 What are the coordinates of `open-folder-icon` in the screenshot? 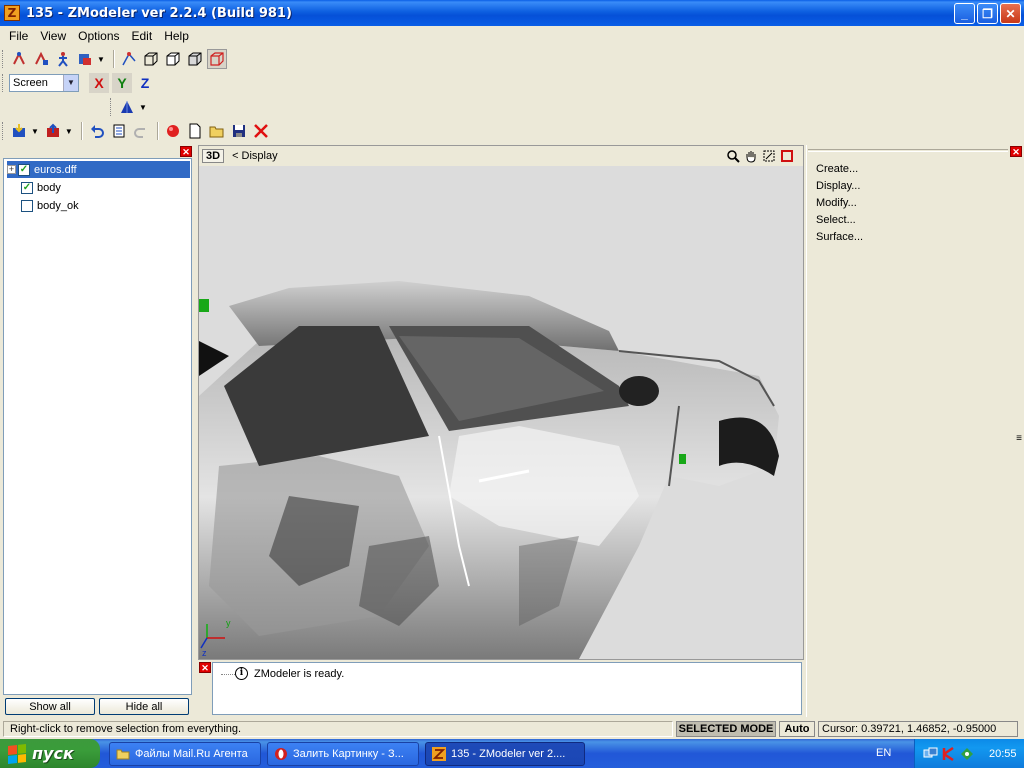 It's located at (217, 131).